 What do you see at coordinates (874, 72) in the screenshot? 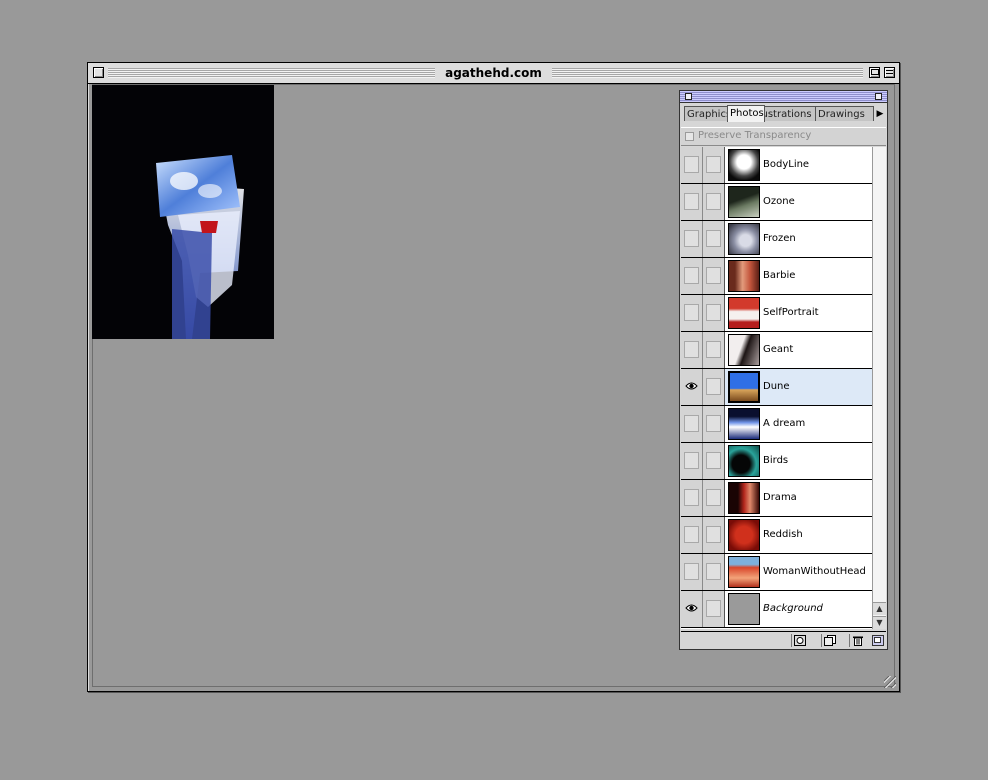
I see `zoom-box-icon` at bounding box center [874, 72].